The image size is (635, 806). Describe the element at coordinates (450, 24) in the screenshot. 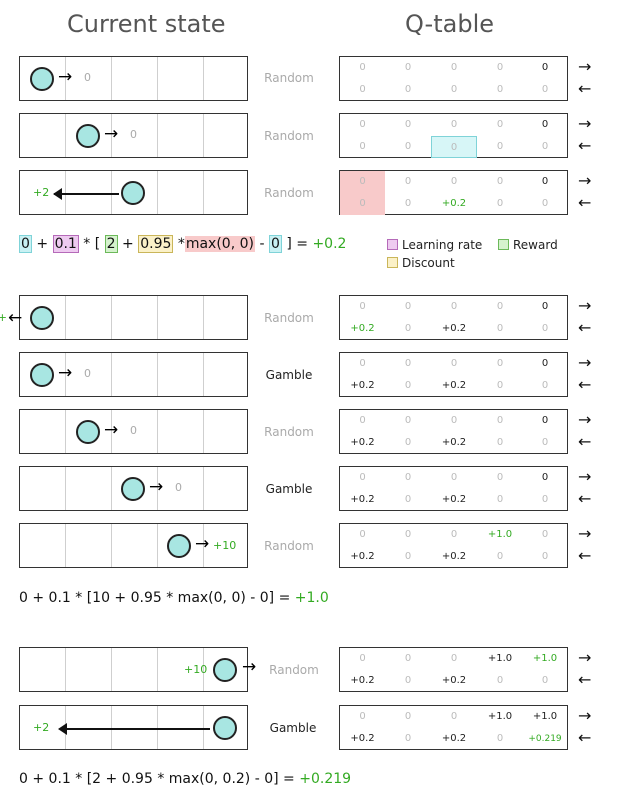

I see `q-table-header: Q-table` at that location.